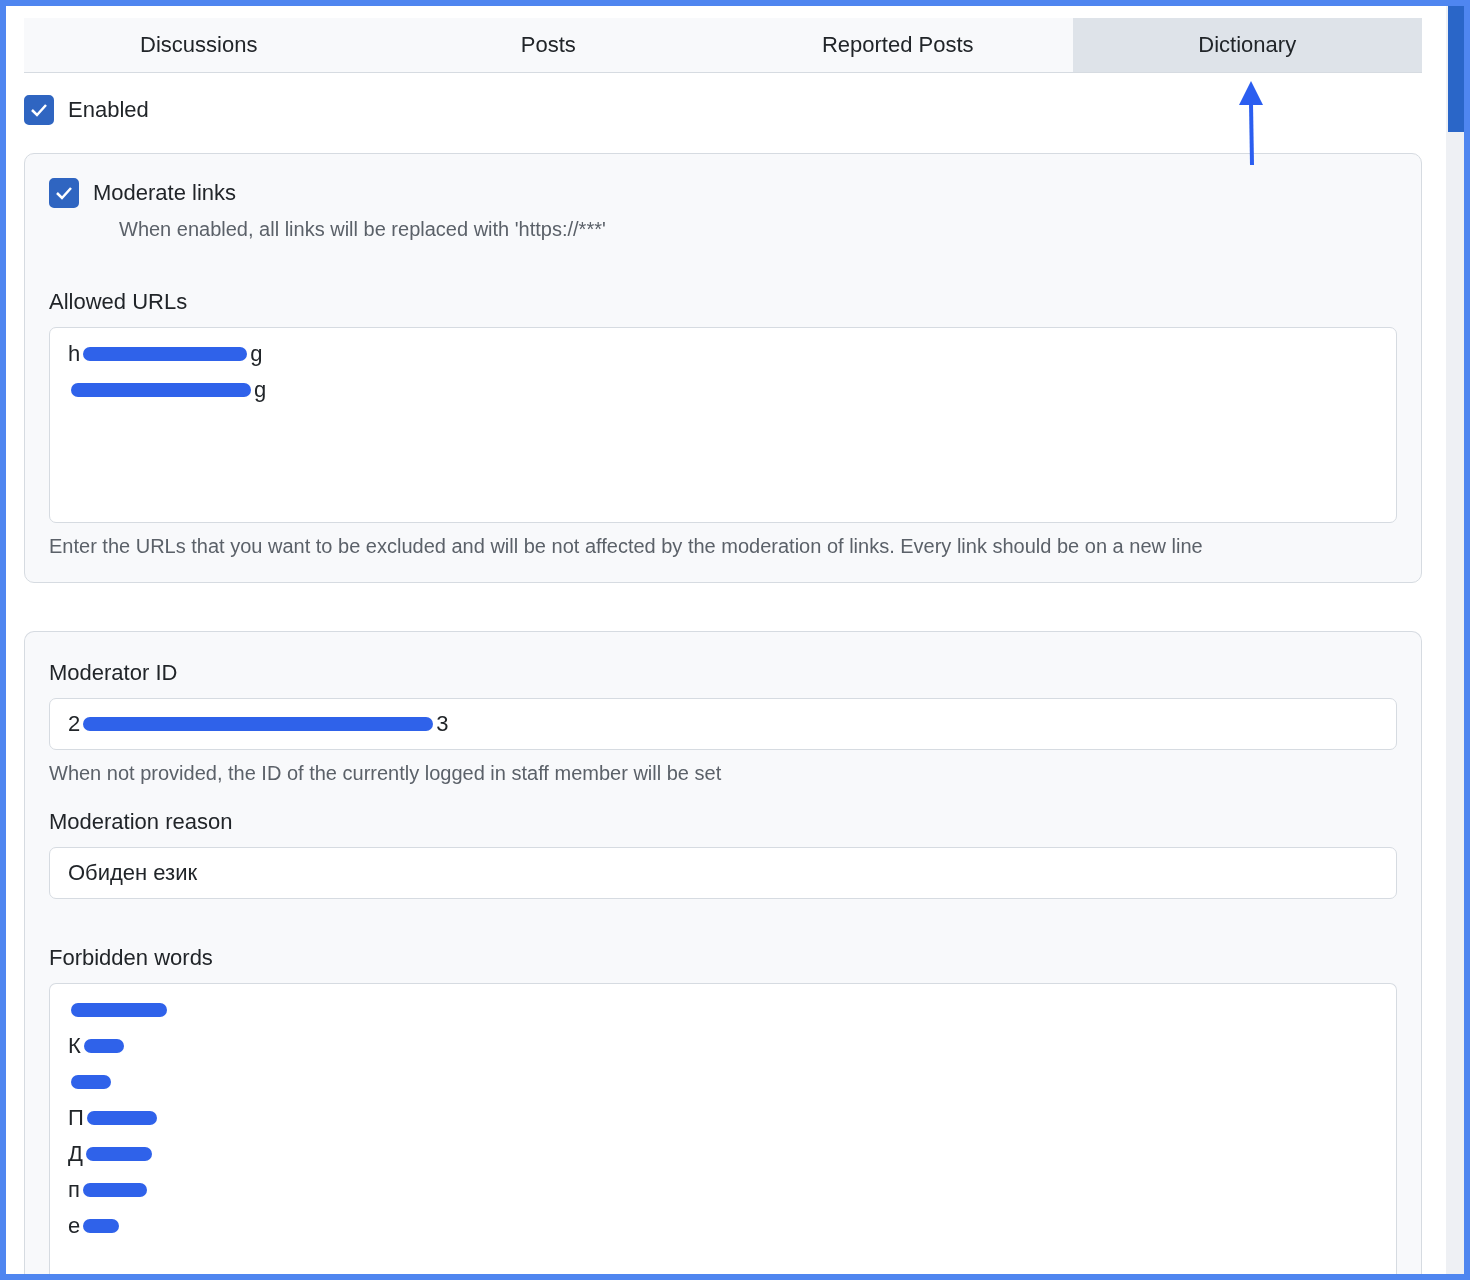 This screenshot has height=1280, width=1470. I want to click on hint-text: When not provided, the ID of the currently logged in staff member will be set, so click(386, 773).